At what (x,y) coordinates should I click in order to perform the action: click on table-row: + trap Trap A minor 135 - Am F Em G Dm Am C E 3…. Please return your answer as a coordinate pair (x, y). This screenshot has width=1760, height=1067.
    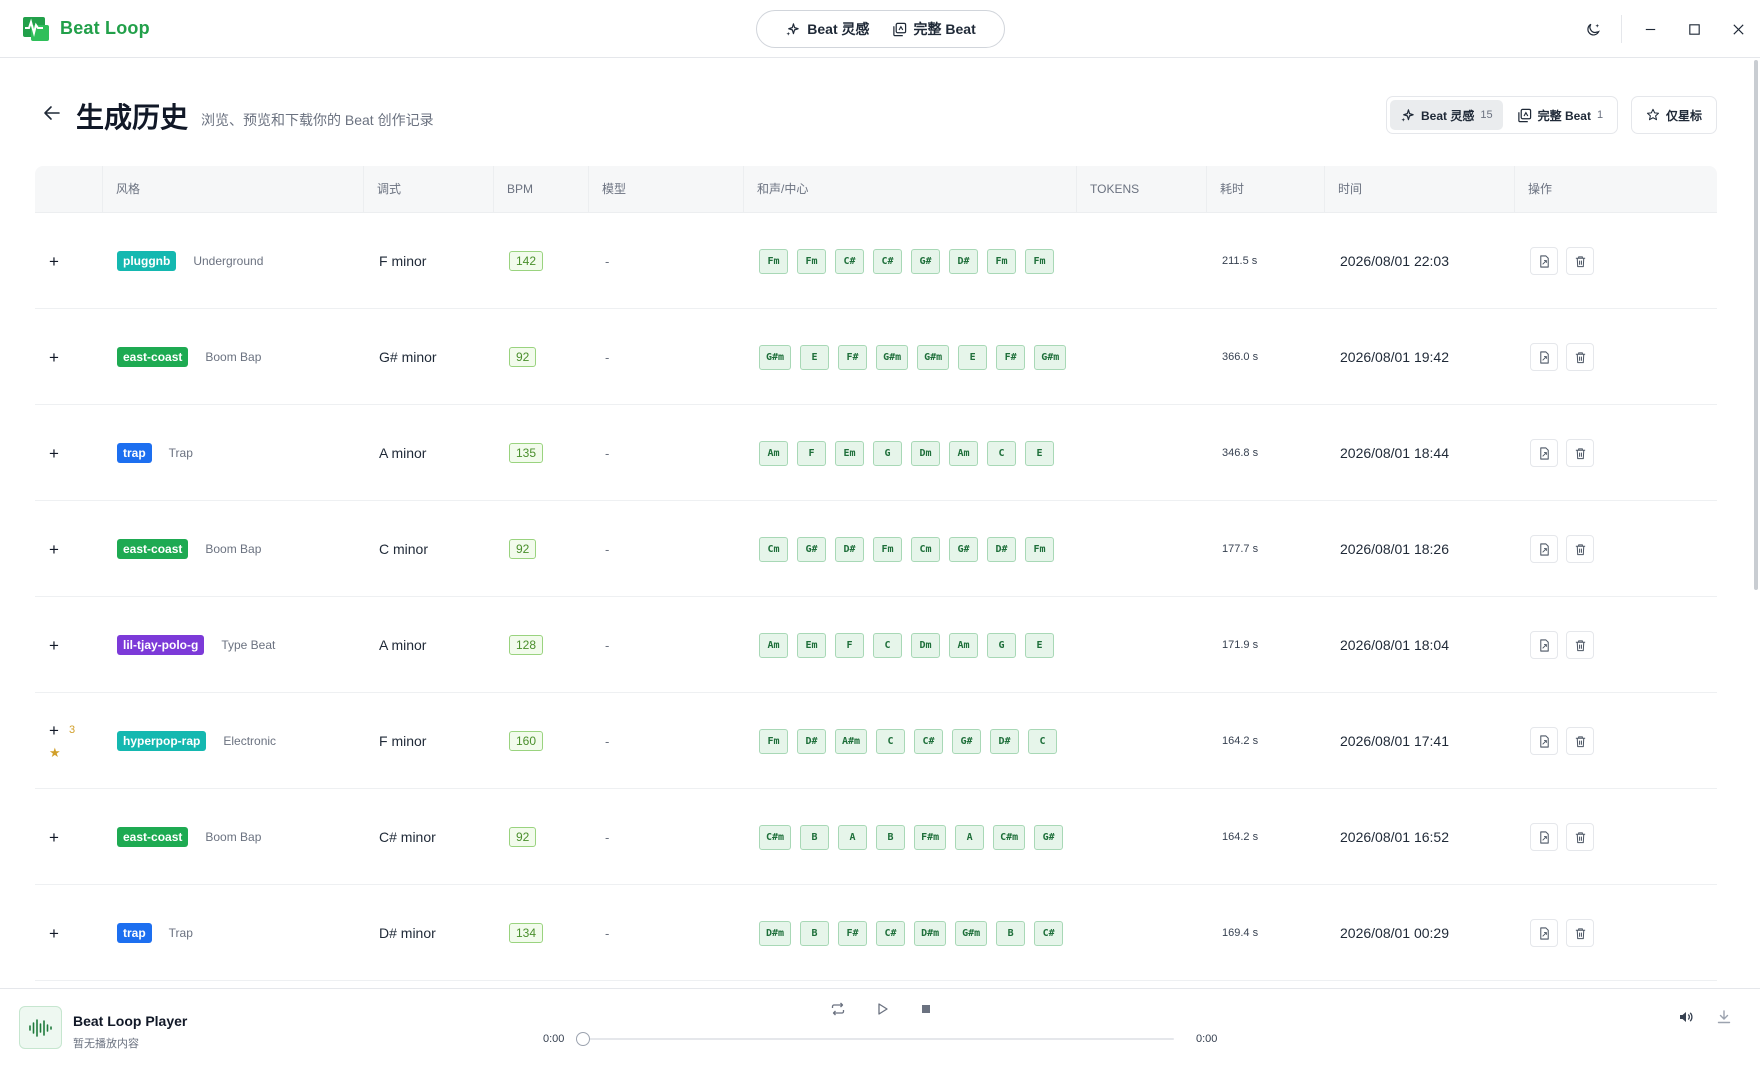
    Looking at the image, I should click on (876, 453).